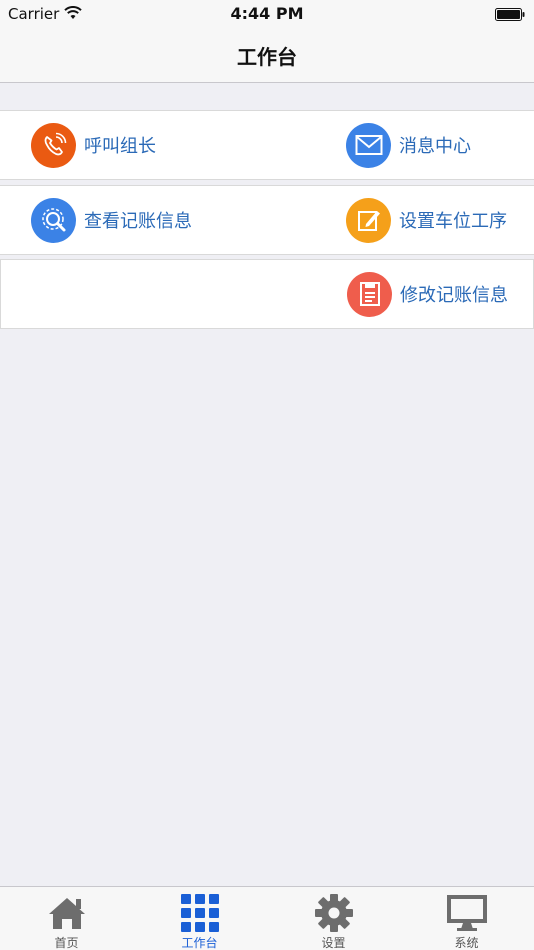 The height and width of the screenshot is (950, 534). I want to click on phone-call-icon, so click(53, 145).